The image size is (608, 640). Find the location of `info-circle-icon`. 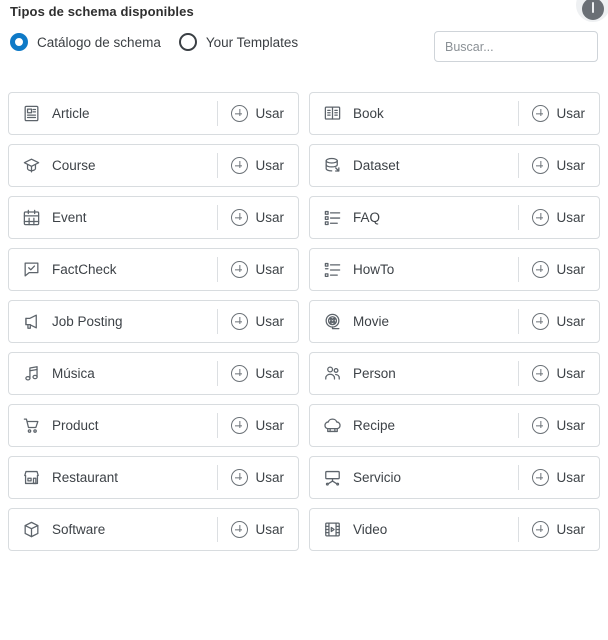

info-circle-icon is located at coordinates (592, 11).